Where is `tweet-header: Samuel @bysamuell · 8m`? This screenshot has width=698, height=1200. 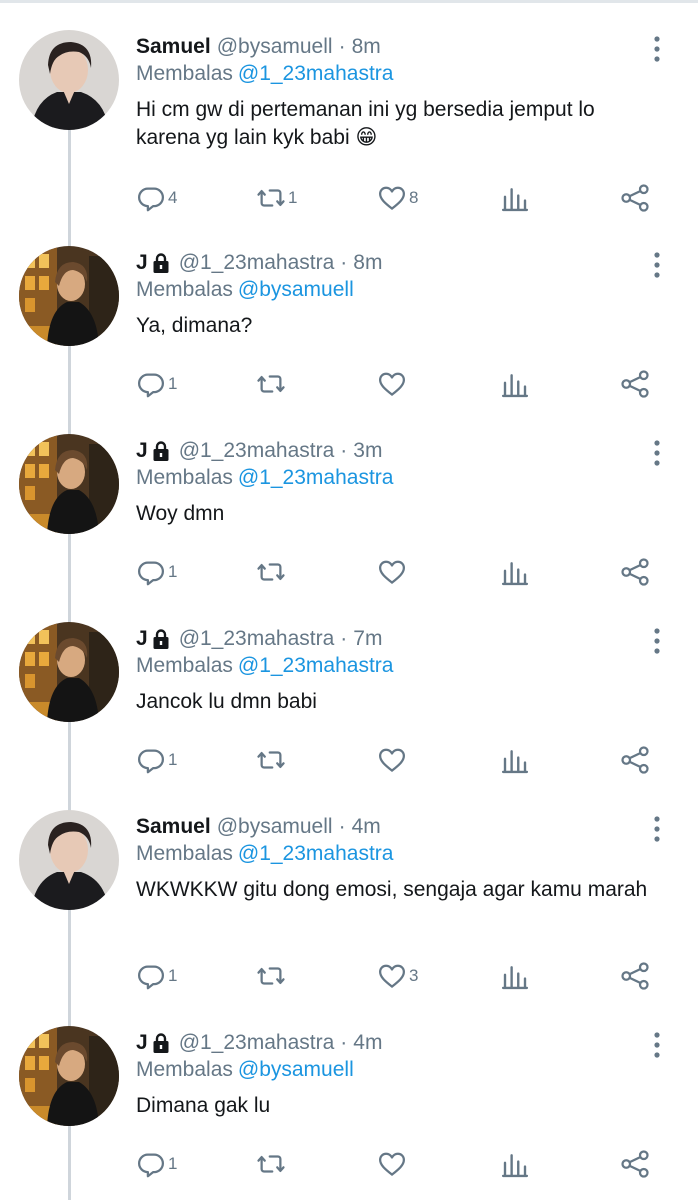
tweet-header: Samuel @bysamuell · 8m is located at coordinates (258, 47).